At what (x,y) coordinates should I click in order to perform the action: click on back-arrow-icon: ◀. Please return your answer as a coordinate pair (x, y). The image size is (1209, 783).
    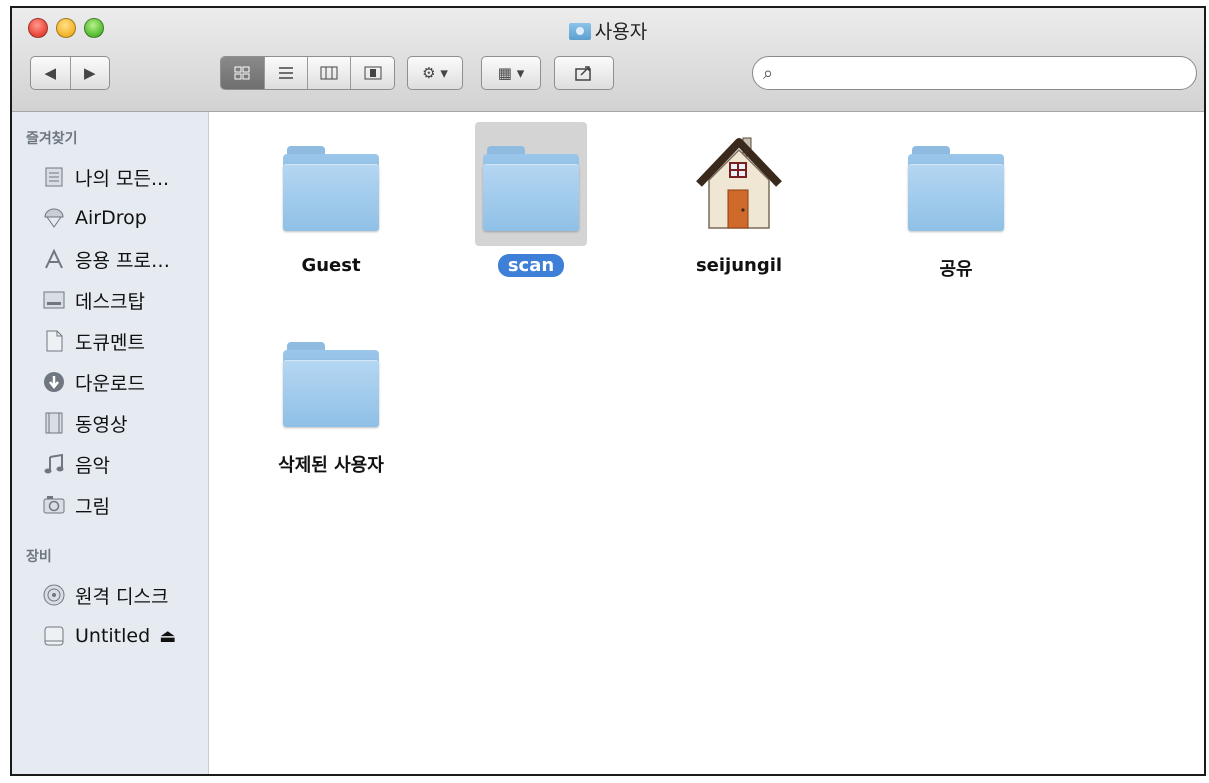
    Looking at the image, I should click on (50, 73).